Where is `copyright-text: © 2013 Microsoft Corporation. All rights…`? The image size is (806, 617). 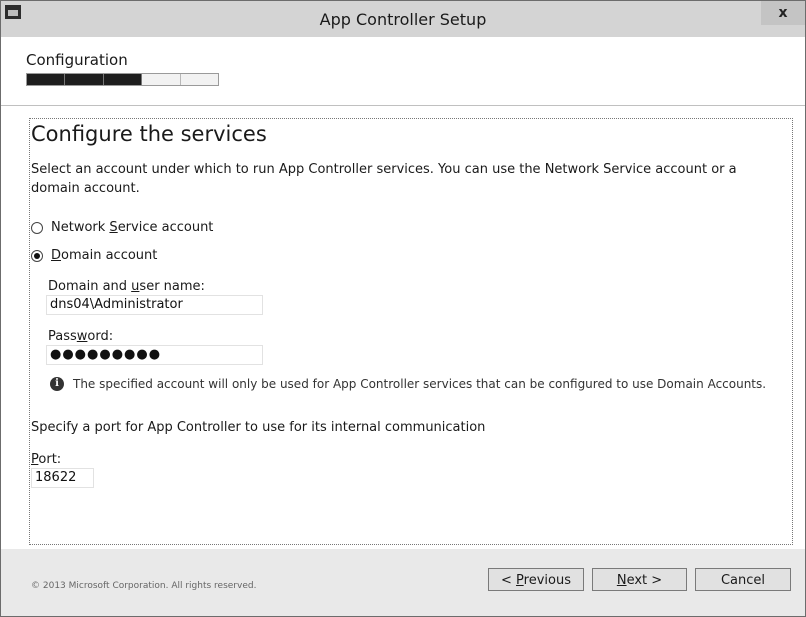 copyright-text: © 2013 Microsoft Corporation. All rights… is located at coordinates (144, 586).